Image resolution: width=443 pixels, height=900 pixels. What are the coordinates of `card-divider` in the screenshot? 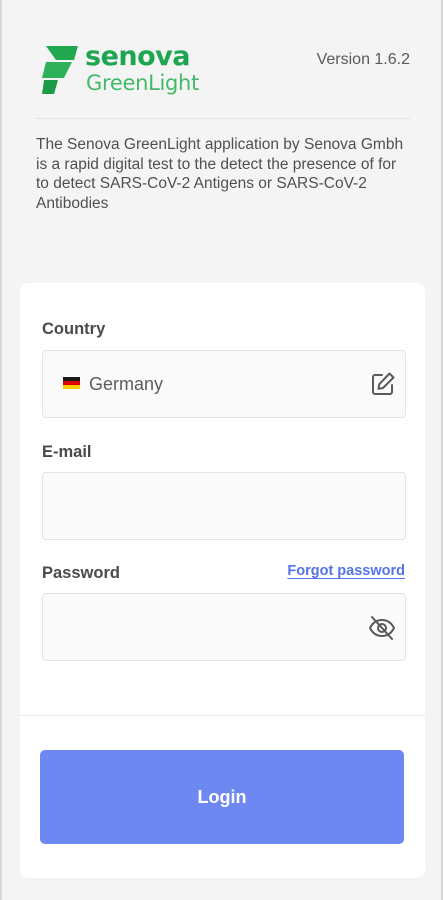 It's located at (222, 715).